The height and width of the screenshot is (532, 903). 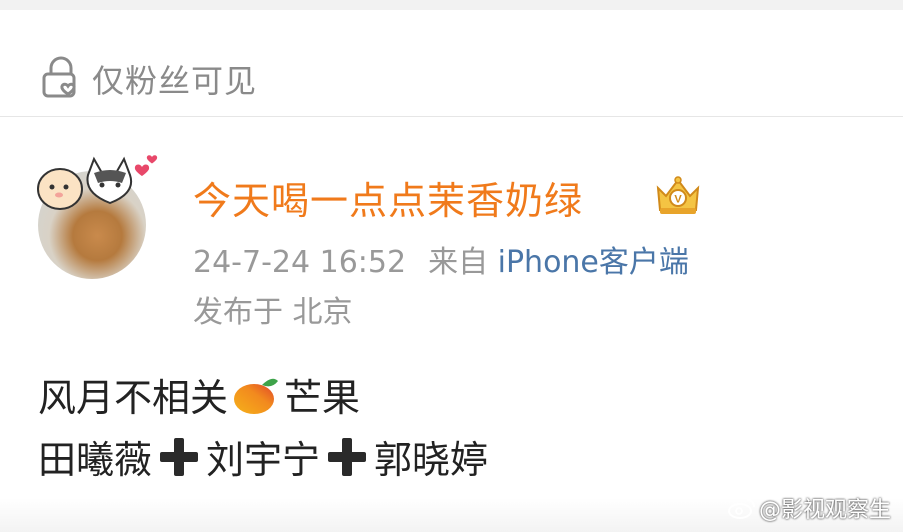 What do you see at coordinates (593, 262) in the screenshot?
I see `client-link: iPhone客户端` at bounding box center [593, 262].